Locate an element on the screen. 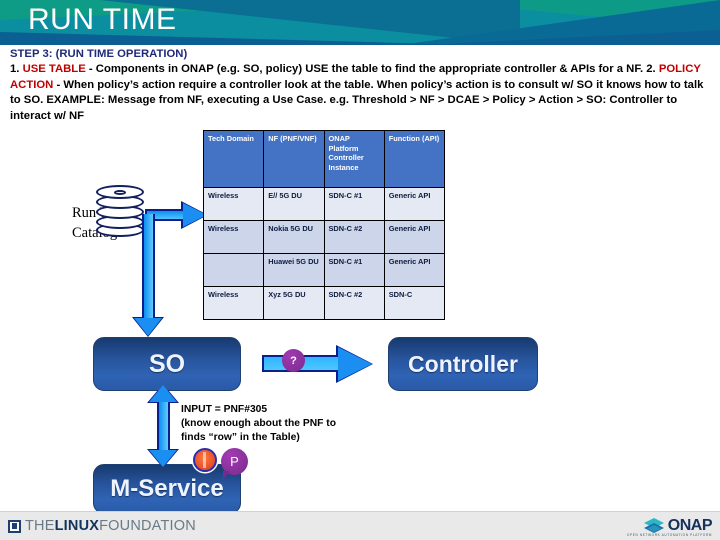 Image resolution: width=720 pixels, height=540 pixels. column-header-nf: NF (PNF/VNF) is located at coordinates (294, 159).